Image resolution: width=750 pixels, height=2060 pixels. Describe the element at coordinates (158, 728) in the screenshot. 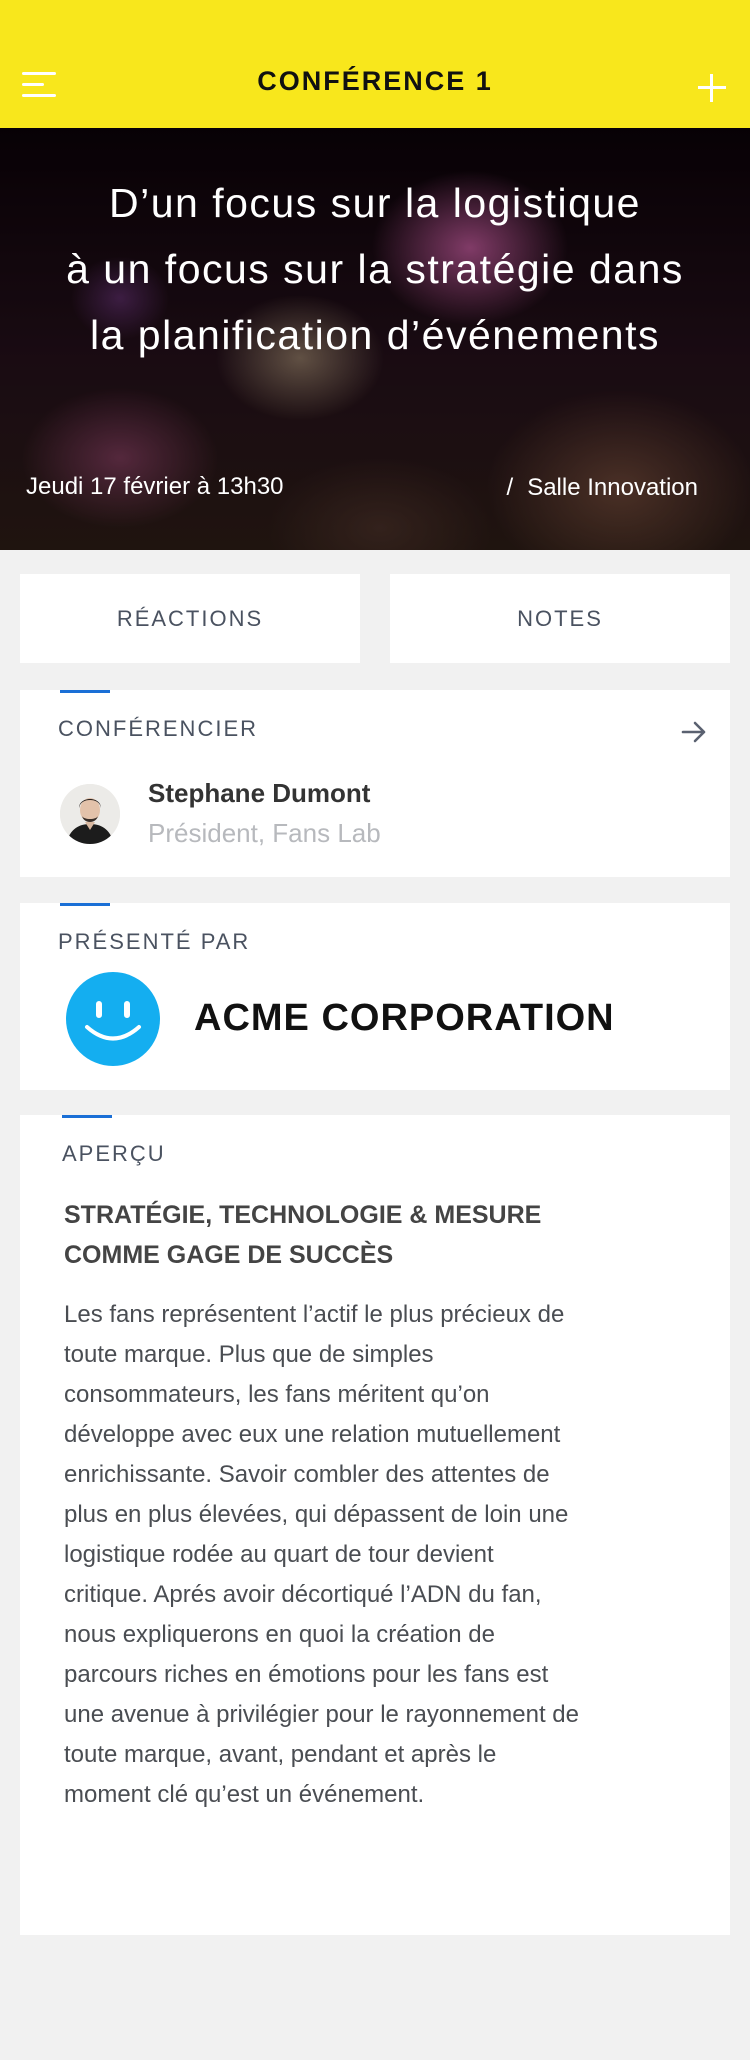

I see `speaker-section-label: CONFÉRENCIER` at that location.